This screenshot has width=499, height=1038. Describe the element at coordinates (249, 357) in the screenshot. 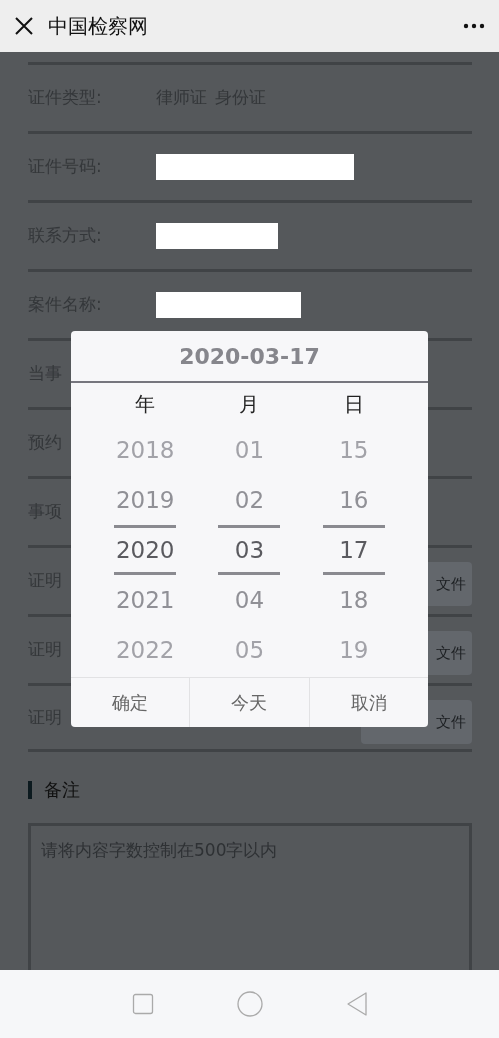

I see `picker-title: 2020-03-17` at that location.